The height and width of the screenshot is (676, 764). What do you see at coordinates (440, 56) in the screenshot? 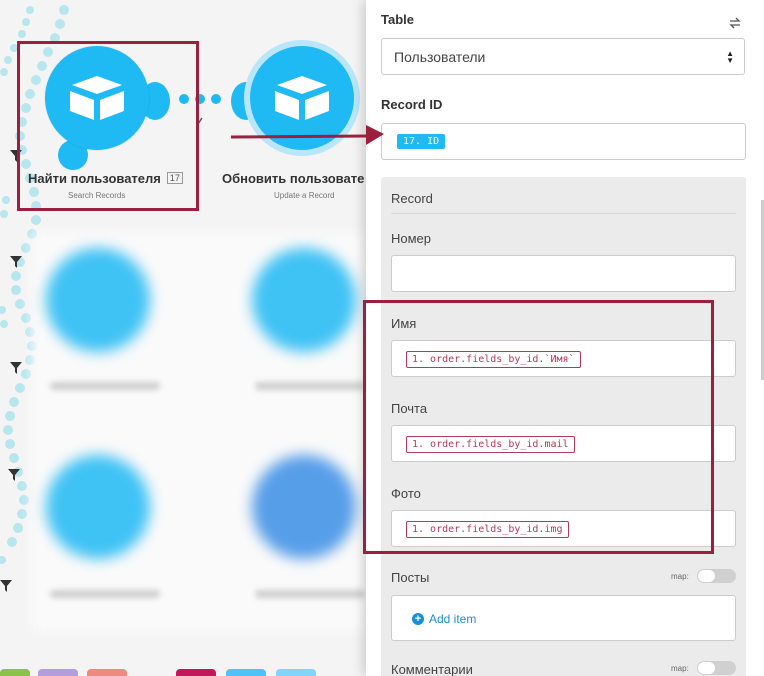
I see `table-select-value: Пользователи` at bounding box center [440, 56].